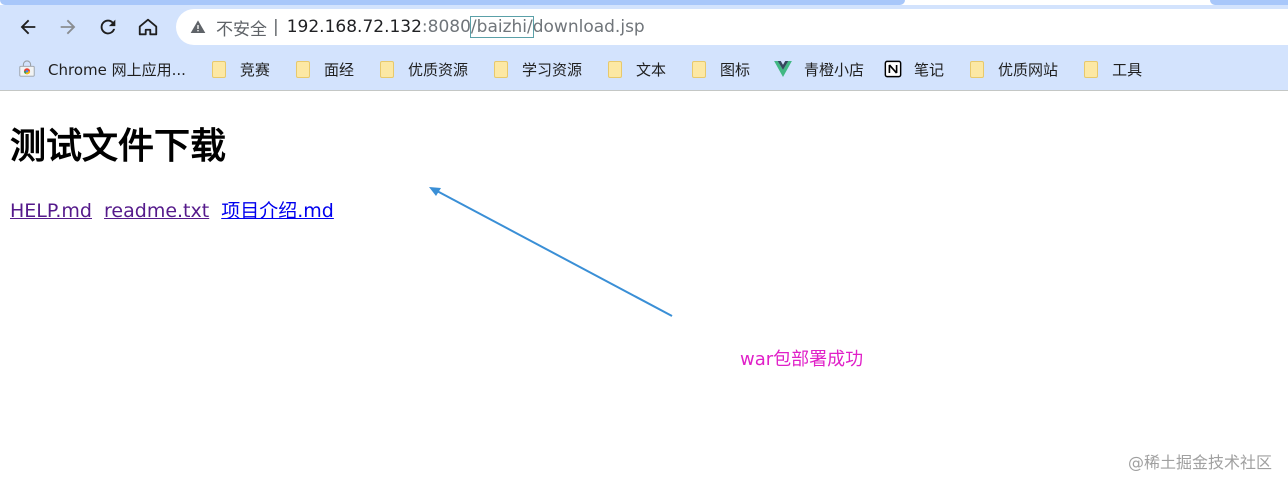 The height and width of the screenshot is (486, 1288). I want to click on bookmark-folder-gongju: 工具, so click(1112, 69).